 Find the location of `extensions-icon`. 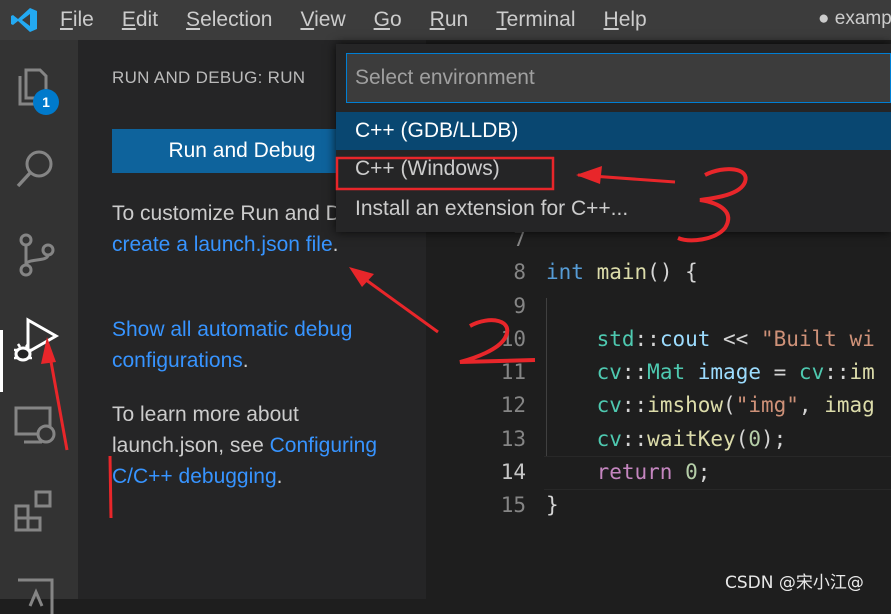

extensions-icon is located at coordinates (36, 510).